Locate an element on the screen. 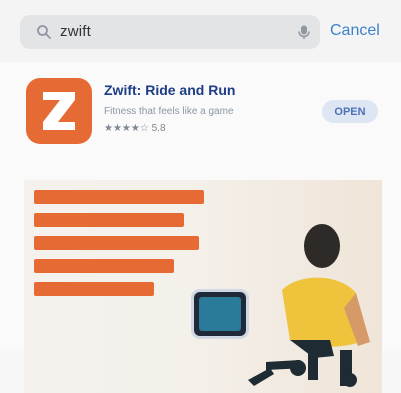 This screenshot has width=401, height=393. device-screen is located at coordinates (220, 314).